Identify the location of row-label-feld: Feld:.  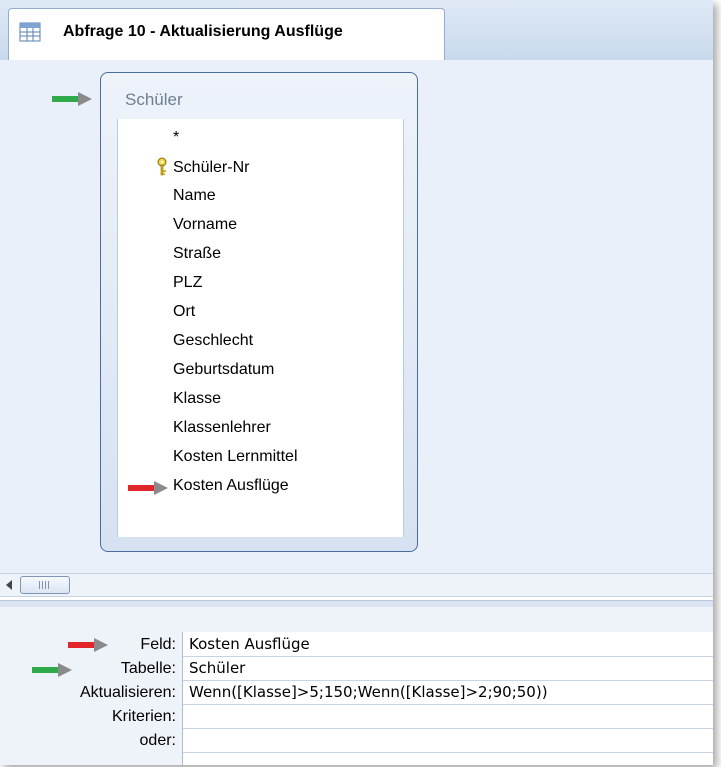
(158, 644).